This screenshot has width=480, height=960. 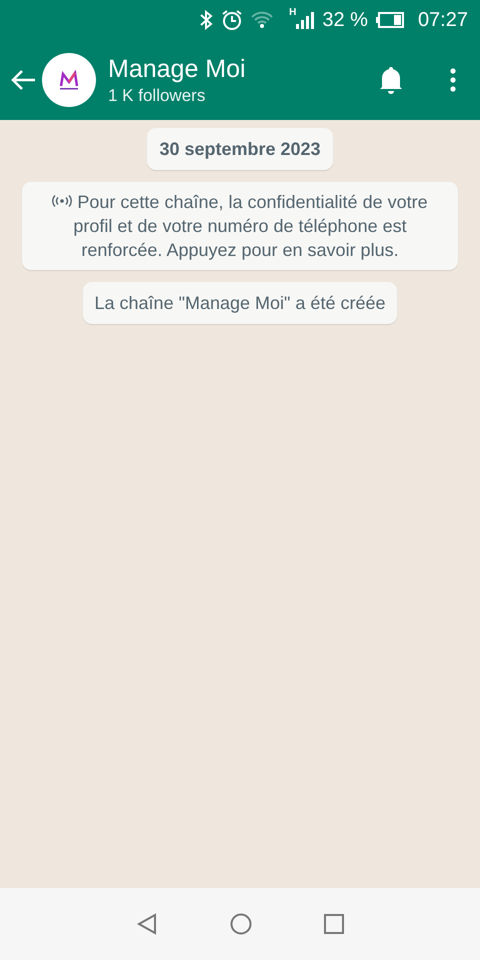 I want to click on privacy-notice: Pour cette chaîne, la confidentialité de votre profil et de votre numéro de téléphone est renforcée. Appuyez pour en savoir plus., so click(x=240, y=226).